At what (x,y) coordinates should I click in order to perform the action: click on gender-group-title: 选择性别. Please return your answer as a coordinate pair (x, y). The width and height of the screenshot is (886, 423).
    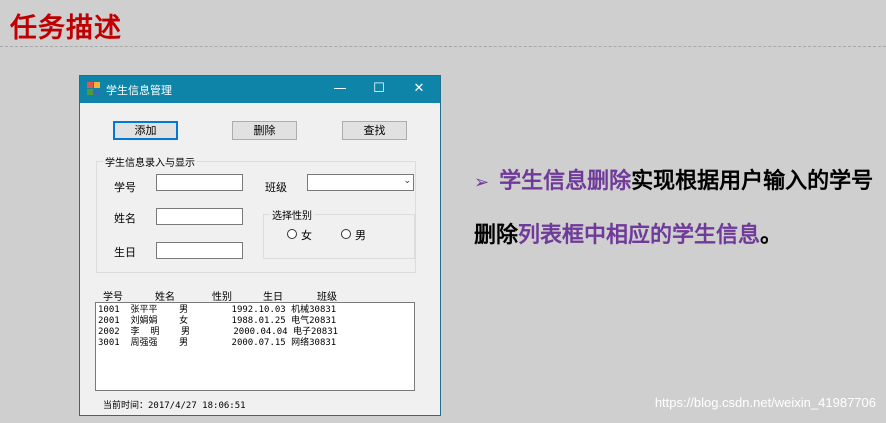
    Looking at the image, I should click on (292, 214).